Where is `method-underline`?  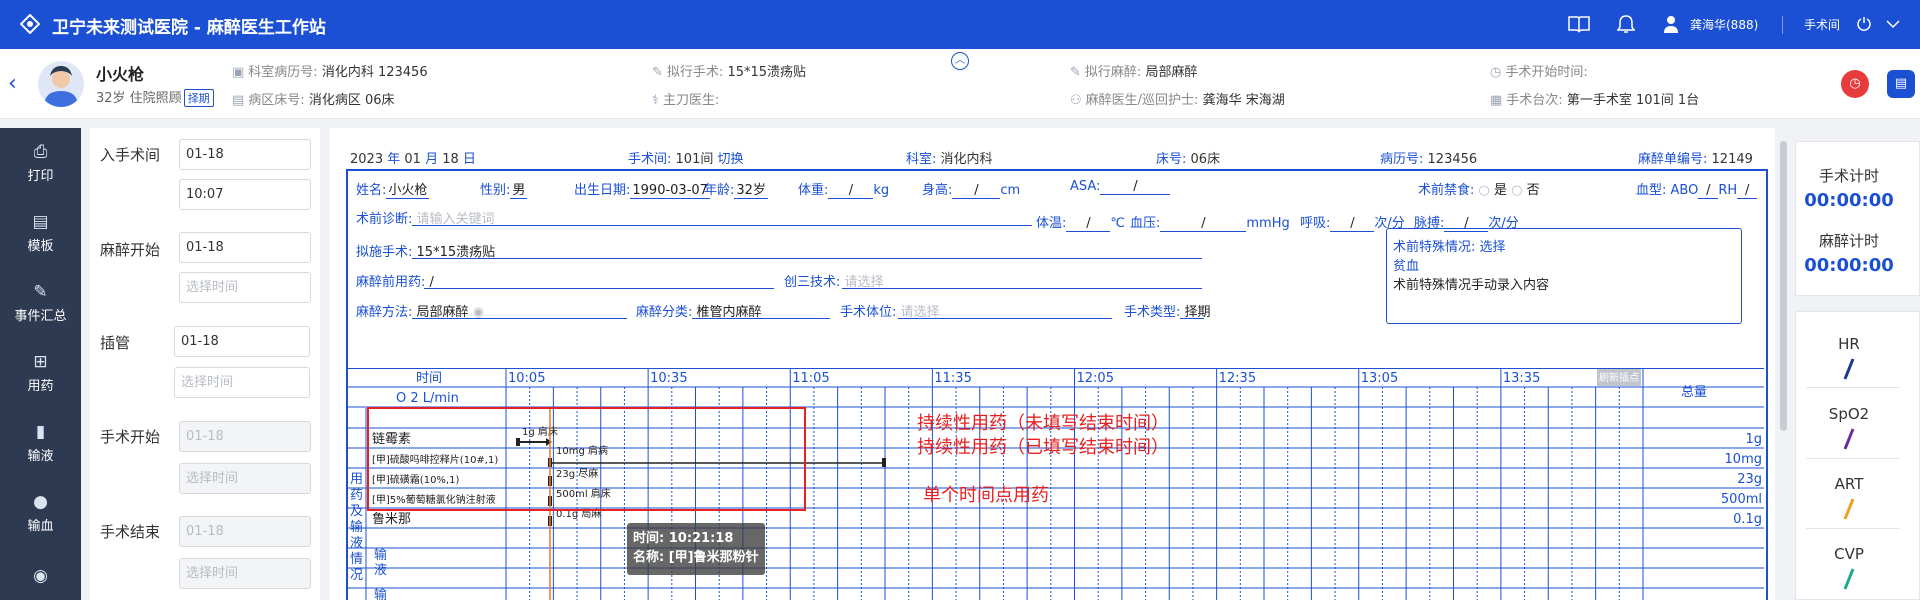
method-underline is located at coordinates (519, 318).